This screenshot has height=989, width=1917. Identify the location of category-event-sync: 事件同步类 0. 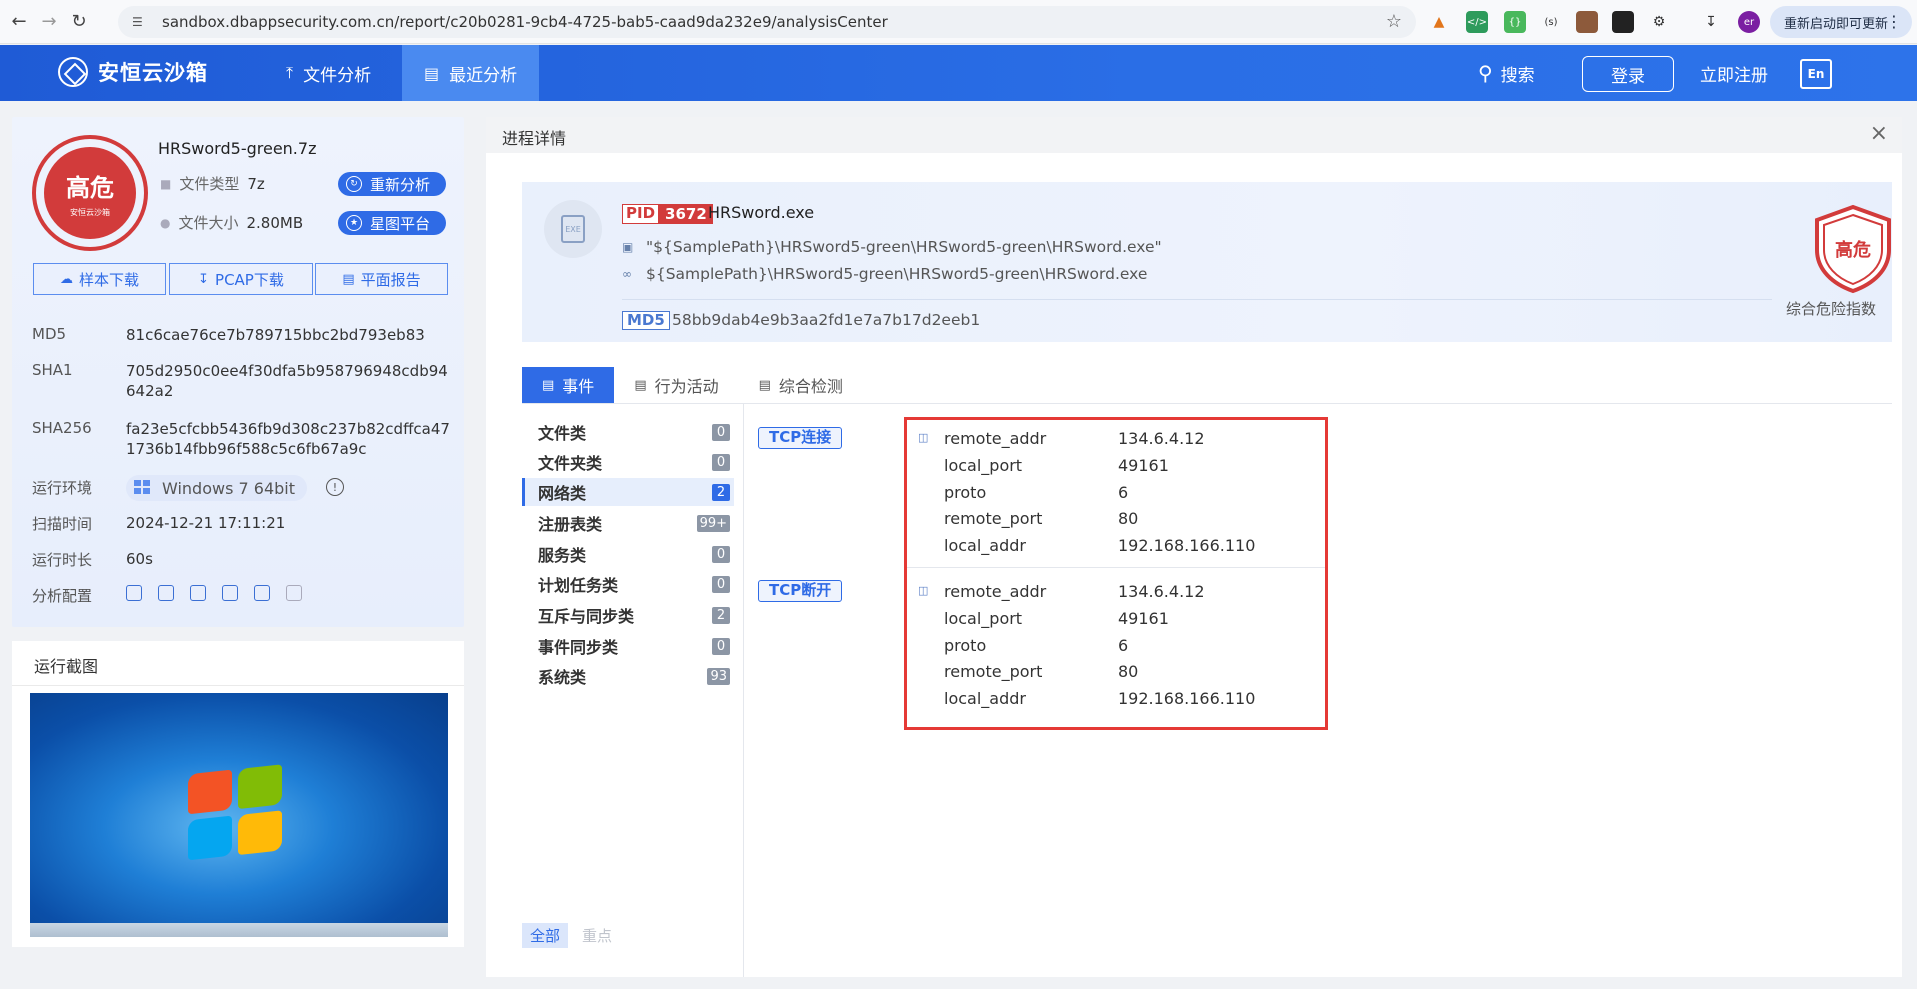
(628, 646).